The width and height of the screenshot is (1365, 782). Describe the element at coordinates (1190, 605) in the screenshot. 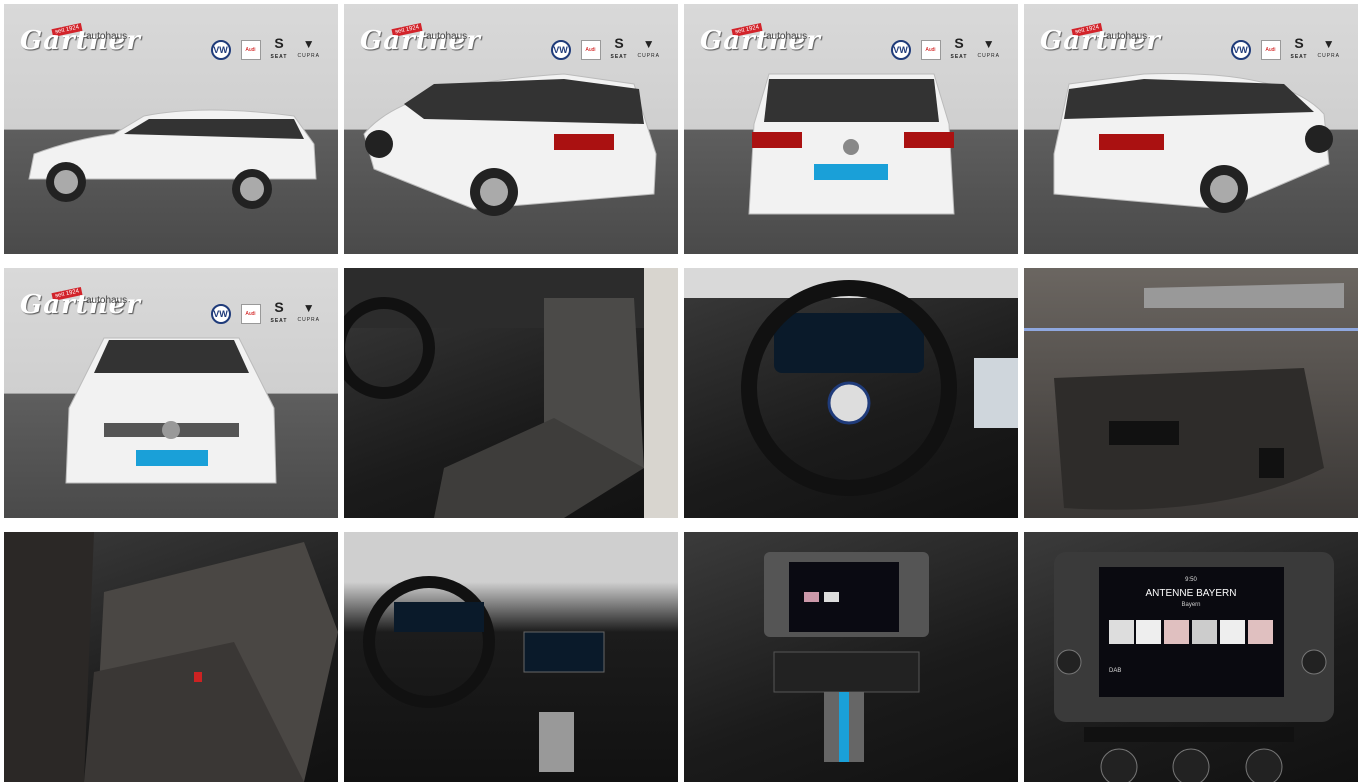

I see `radio-region: Bayern` at that location.